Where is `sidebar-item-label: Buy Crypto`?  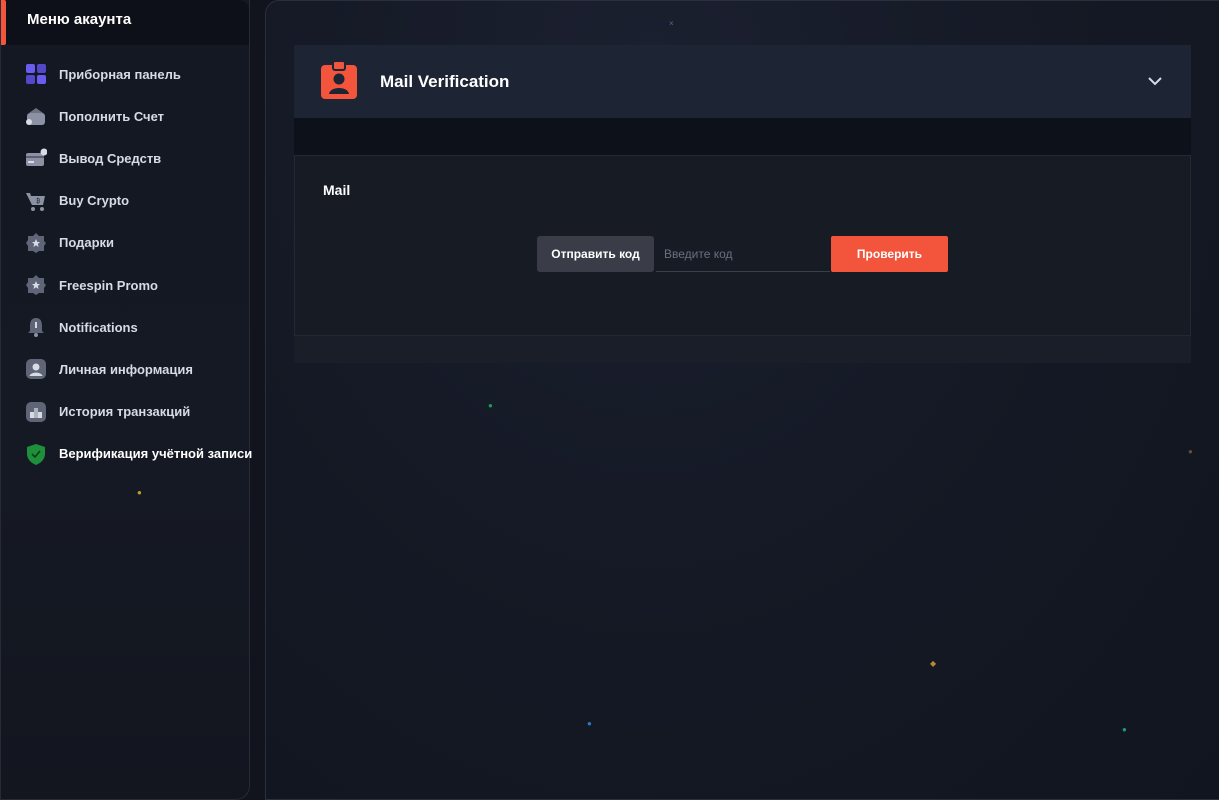 sidebar-item-label: Buy Crypto is located at coordinates (94, 201).